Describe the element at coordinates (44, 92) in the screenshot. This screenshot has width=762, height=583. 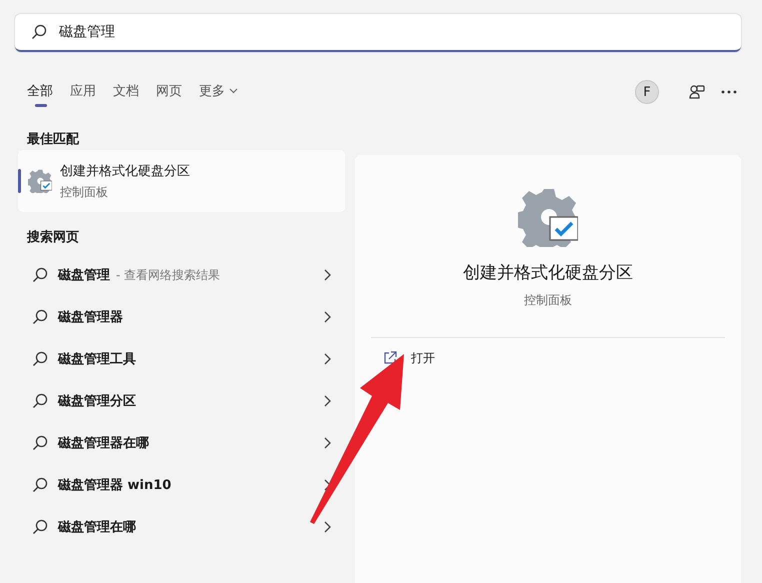
I see `filter-tab: 全部` at that location.